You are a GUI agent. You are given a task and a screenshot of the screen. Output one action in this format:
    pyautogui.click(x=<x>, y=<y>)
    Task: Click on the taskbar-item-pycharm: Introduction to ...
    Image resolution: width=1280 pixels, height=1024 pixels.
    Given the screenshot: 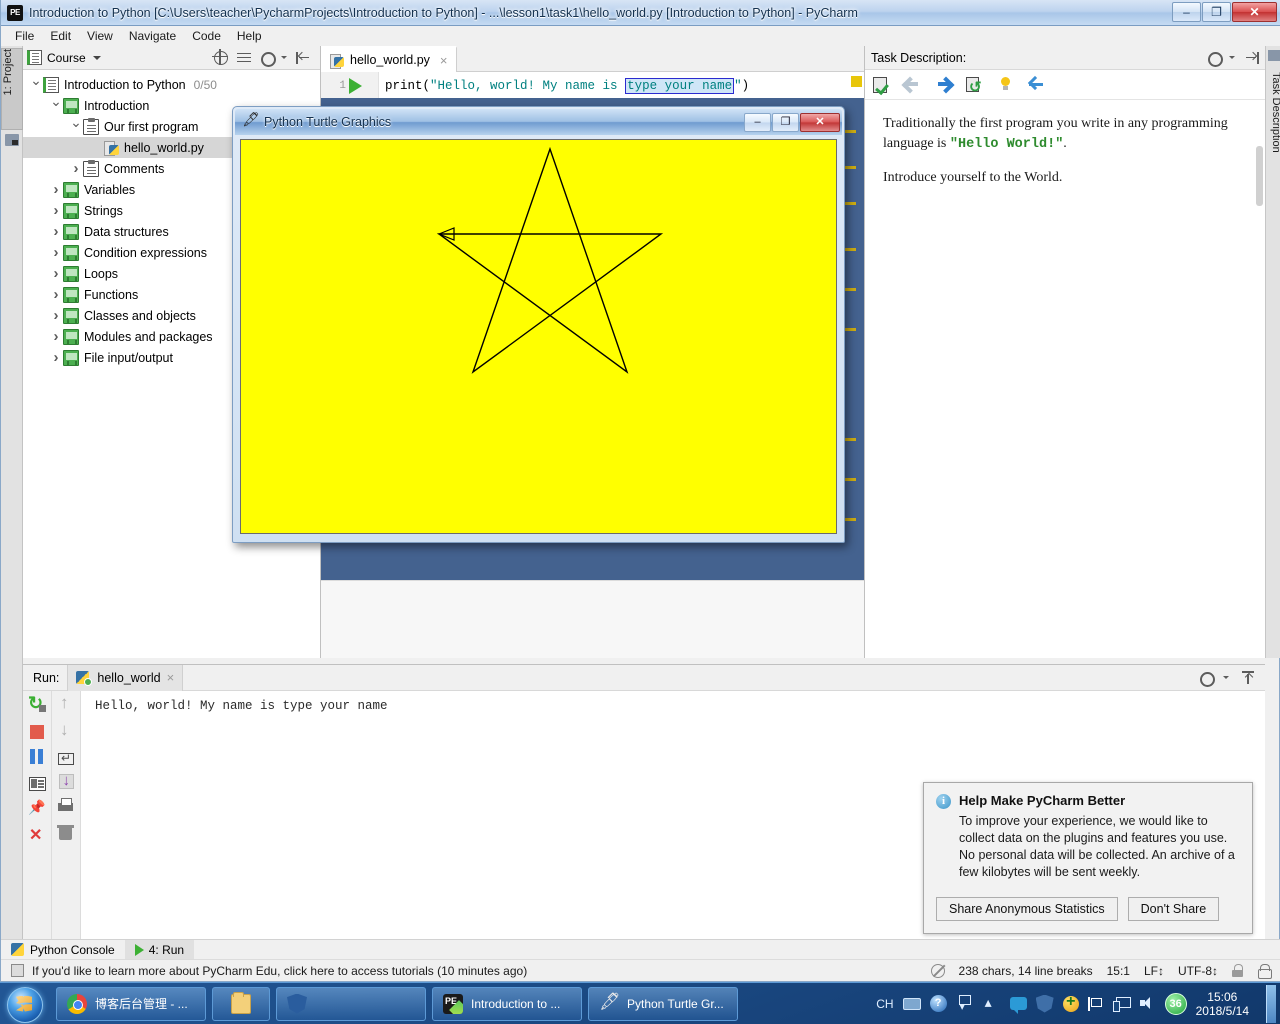 What is the action you would take?
    pyautogui.click(x=507, y=1003)
    